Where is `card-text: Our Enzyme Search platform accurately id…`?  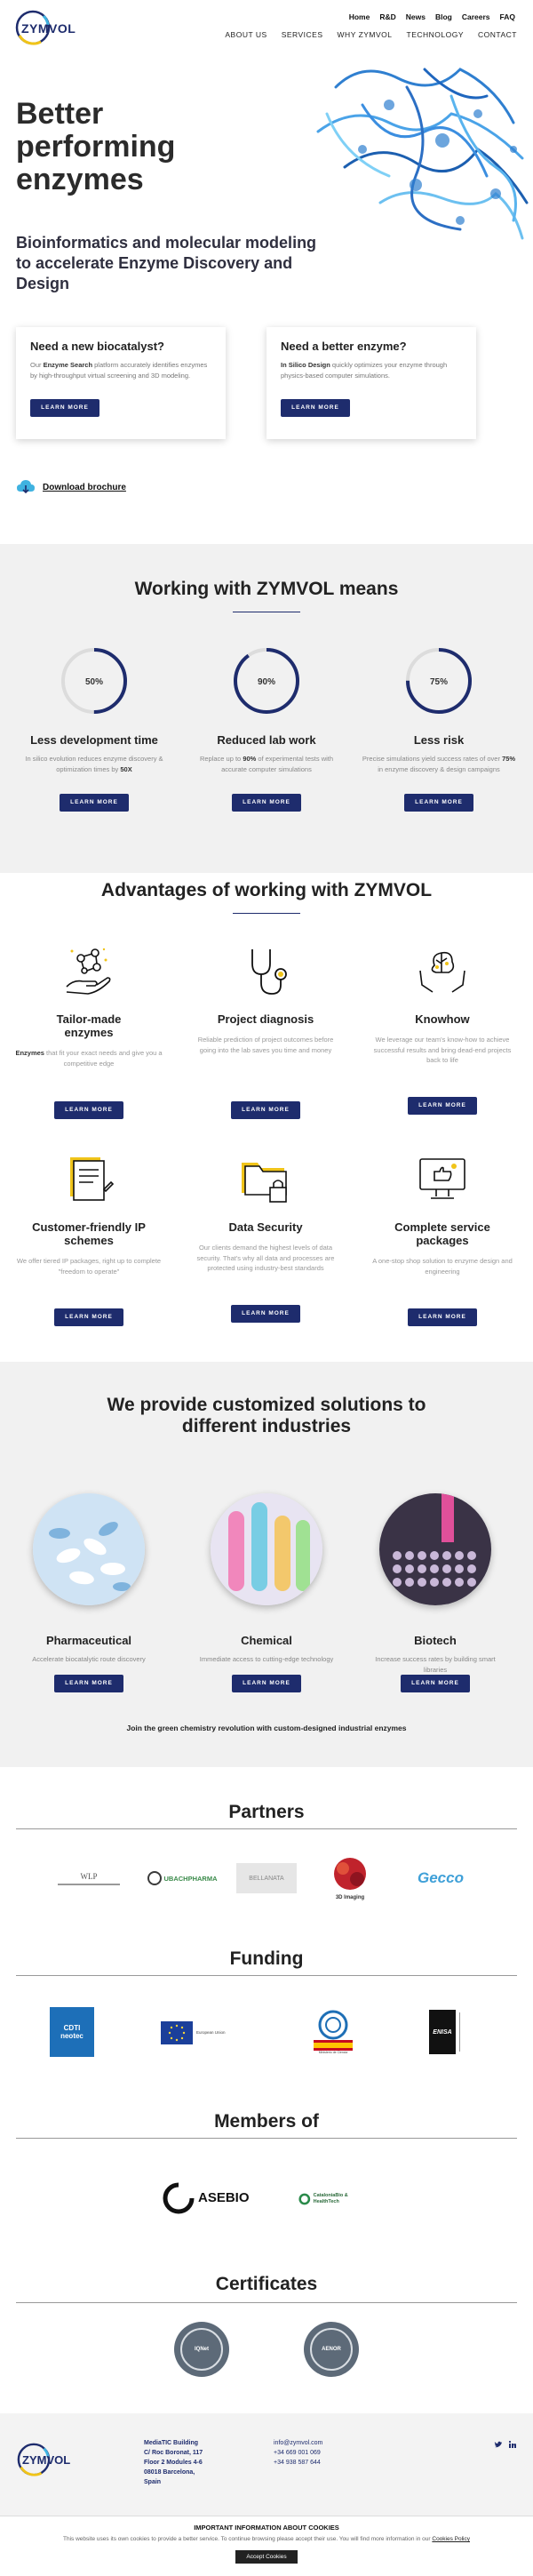
card-text: Our Enzyme Search platform accurately id… is located at coordinates (119, 370).